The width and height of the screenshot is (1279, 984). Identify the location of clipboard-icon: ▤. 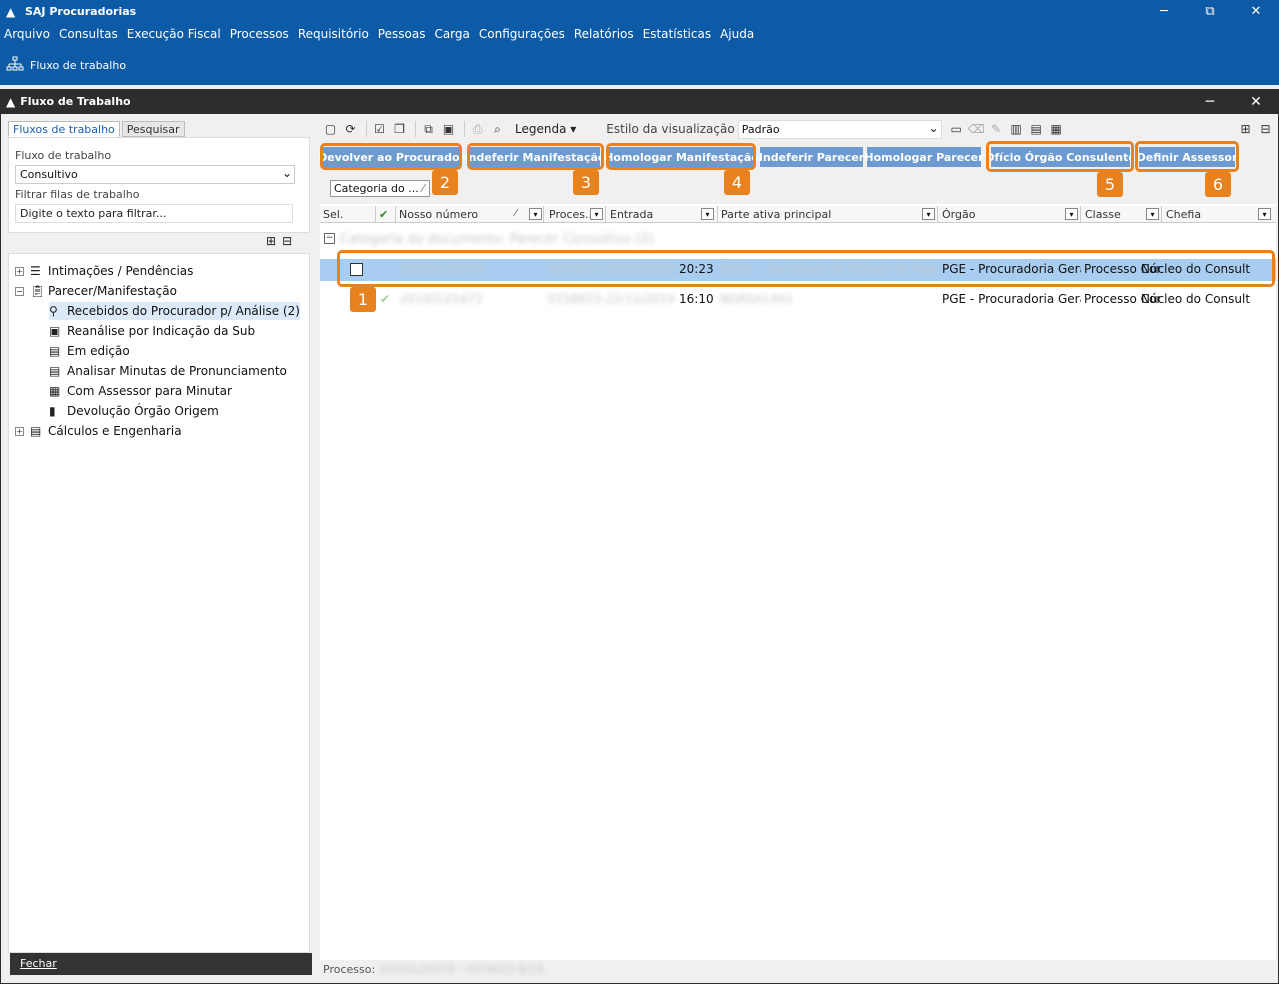
(1036, 129).